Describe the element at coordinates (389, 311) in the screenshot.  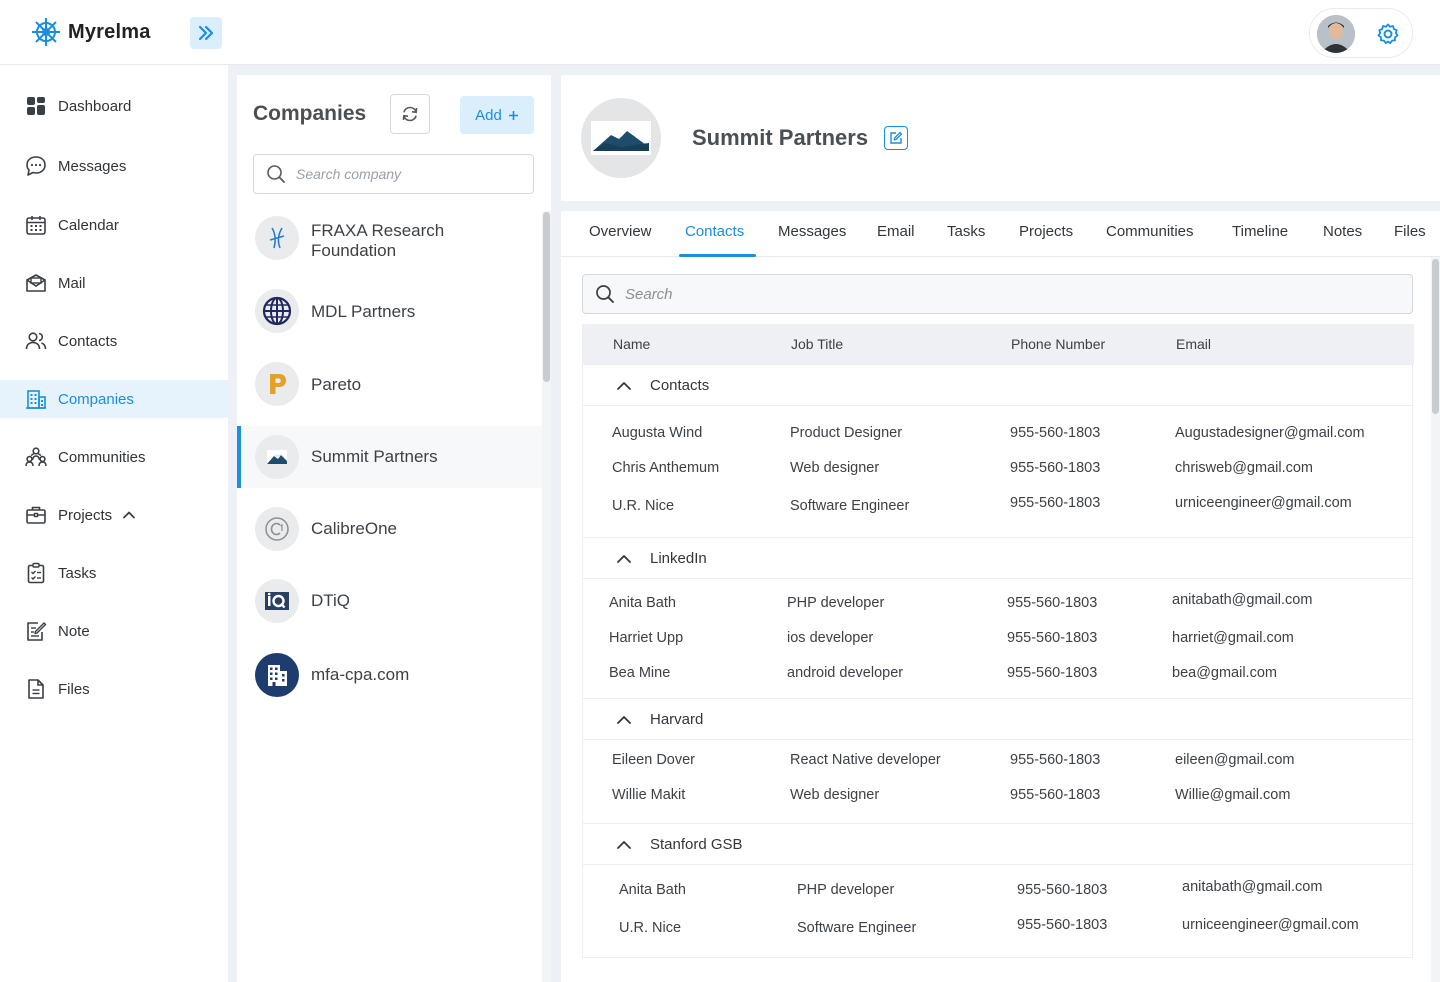
I see `company-list-item: MDL Partners` at that location.